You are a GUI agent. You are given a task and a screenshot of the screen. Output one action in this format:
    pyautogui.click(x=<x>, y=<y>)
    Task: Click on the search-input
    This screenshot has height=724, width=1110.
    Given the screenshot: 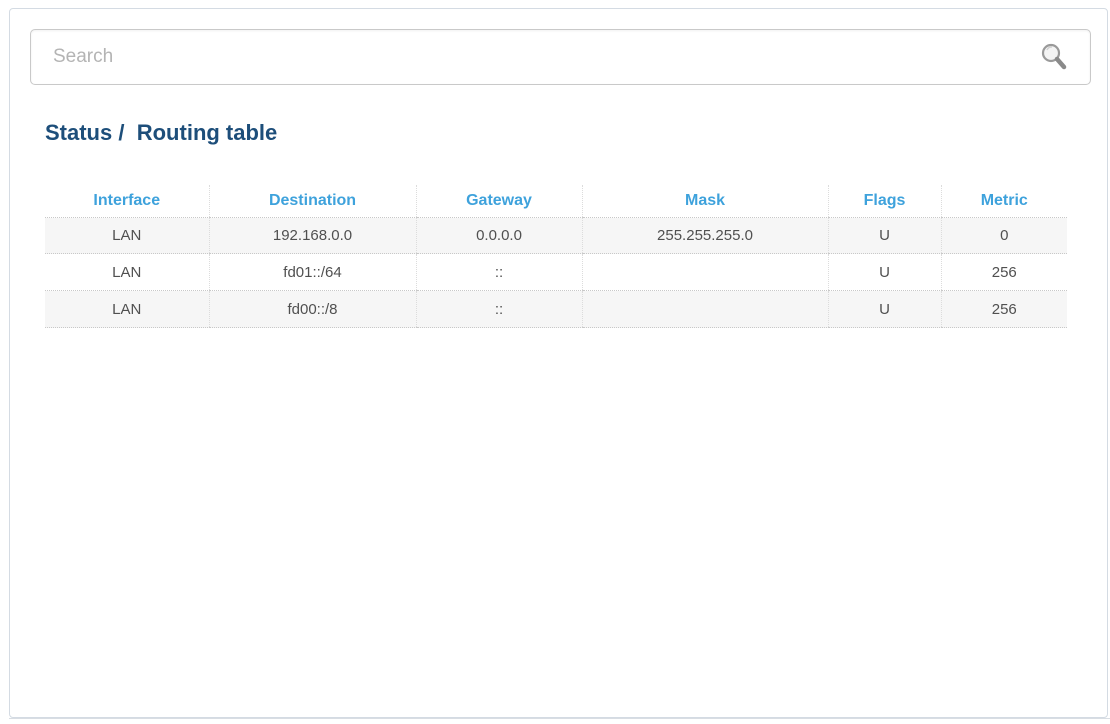 What is the action you would take?
    pyautogui.click(x=533, y=57)
    